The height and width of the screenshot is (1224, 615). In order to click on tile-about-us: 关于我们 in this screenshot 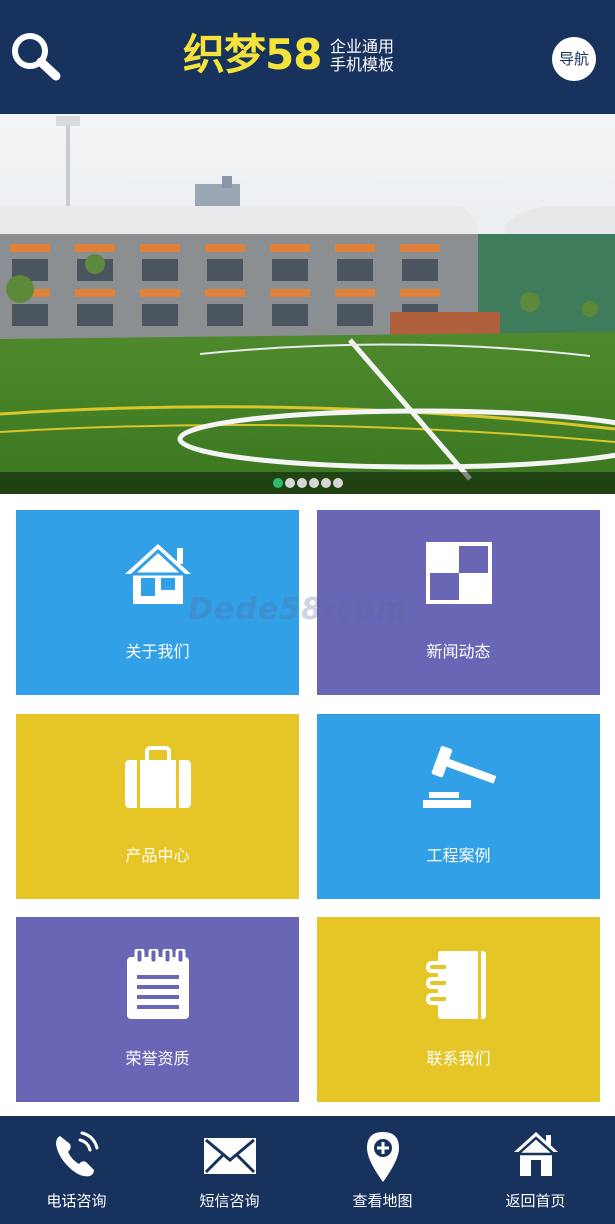, I will do `click(157, 602)`.